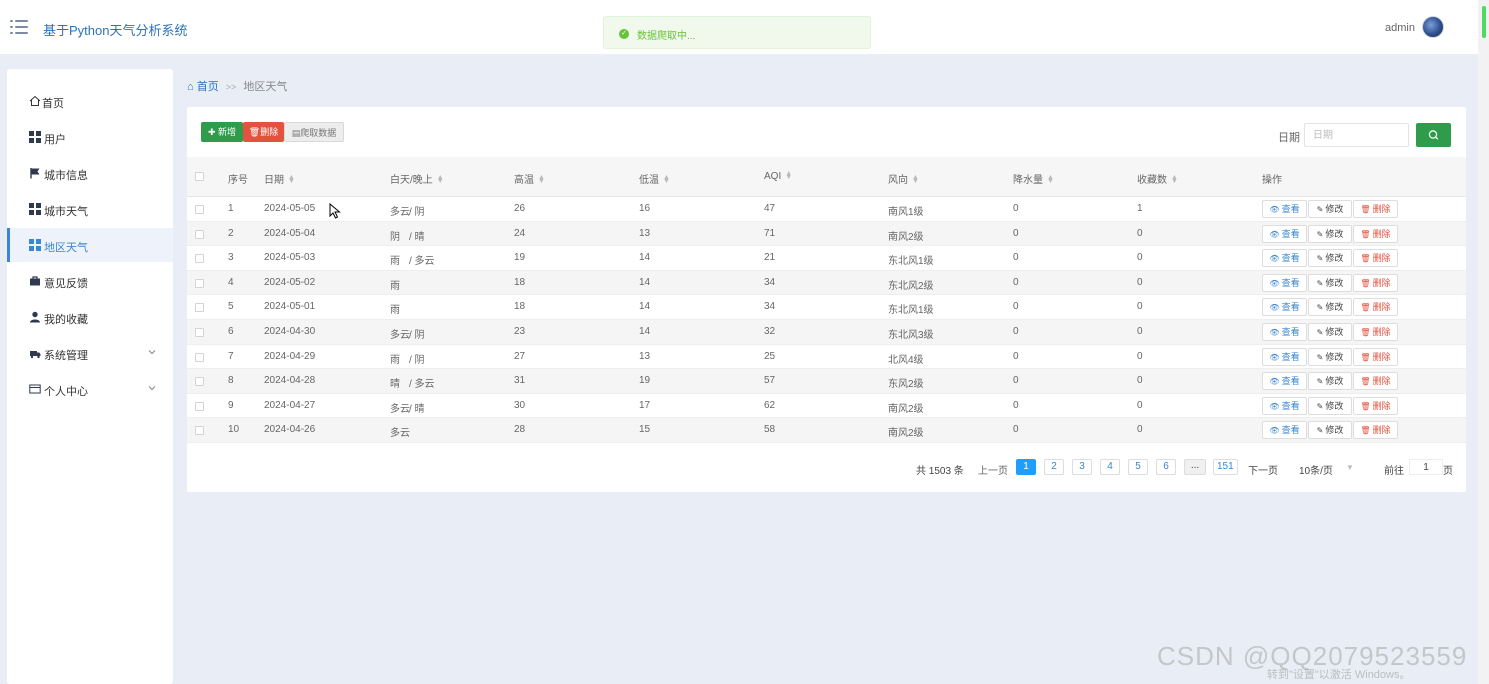  Describe the element at coordinates (1320, 382) in the screenshot. I see `edit-icon: ✎` at that location.